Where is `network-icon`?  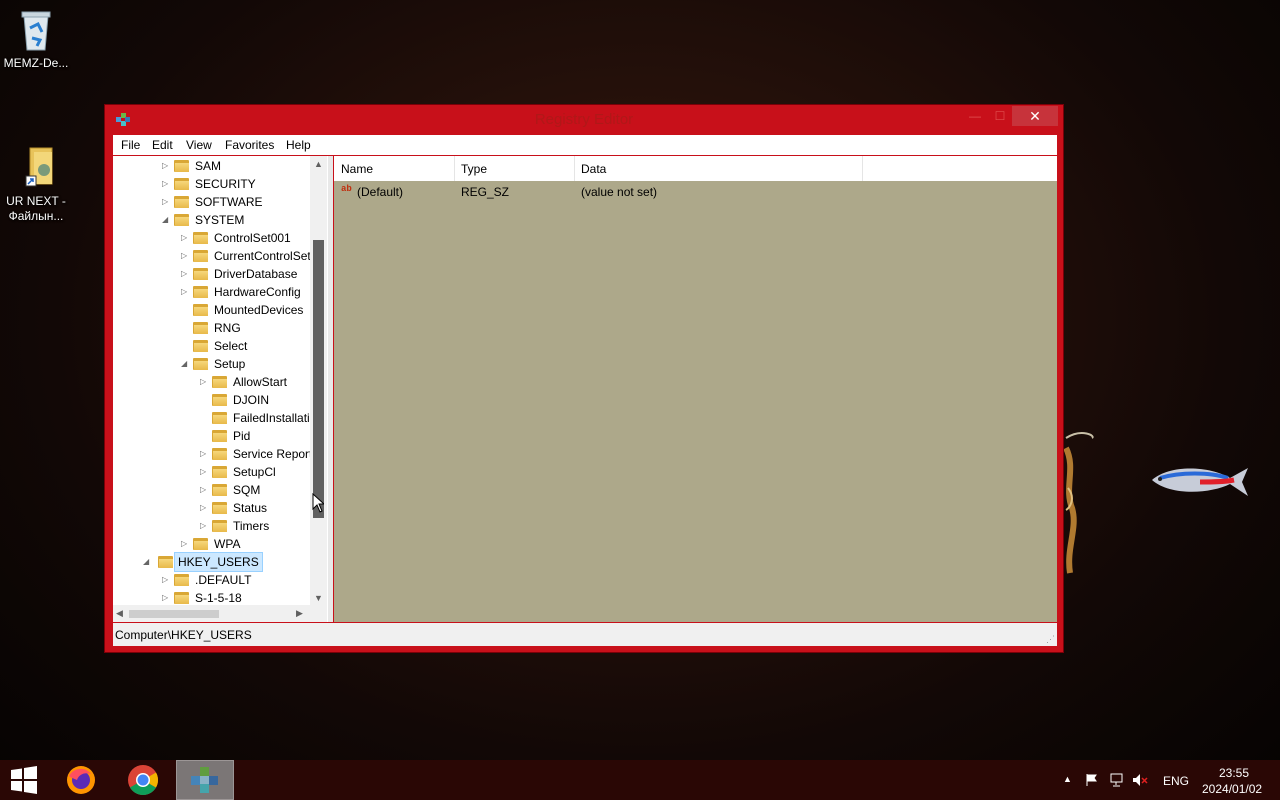 network-icon is located at coordinates (1117, 781).